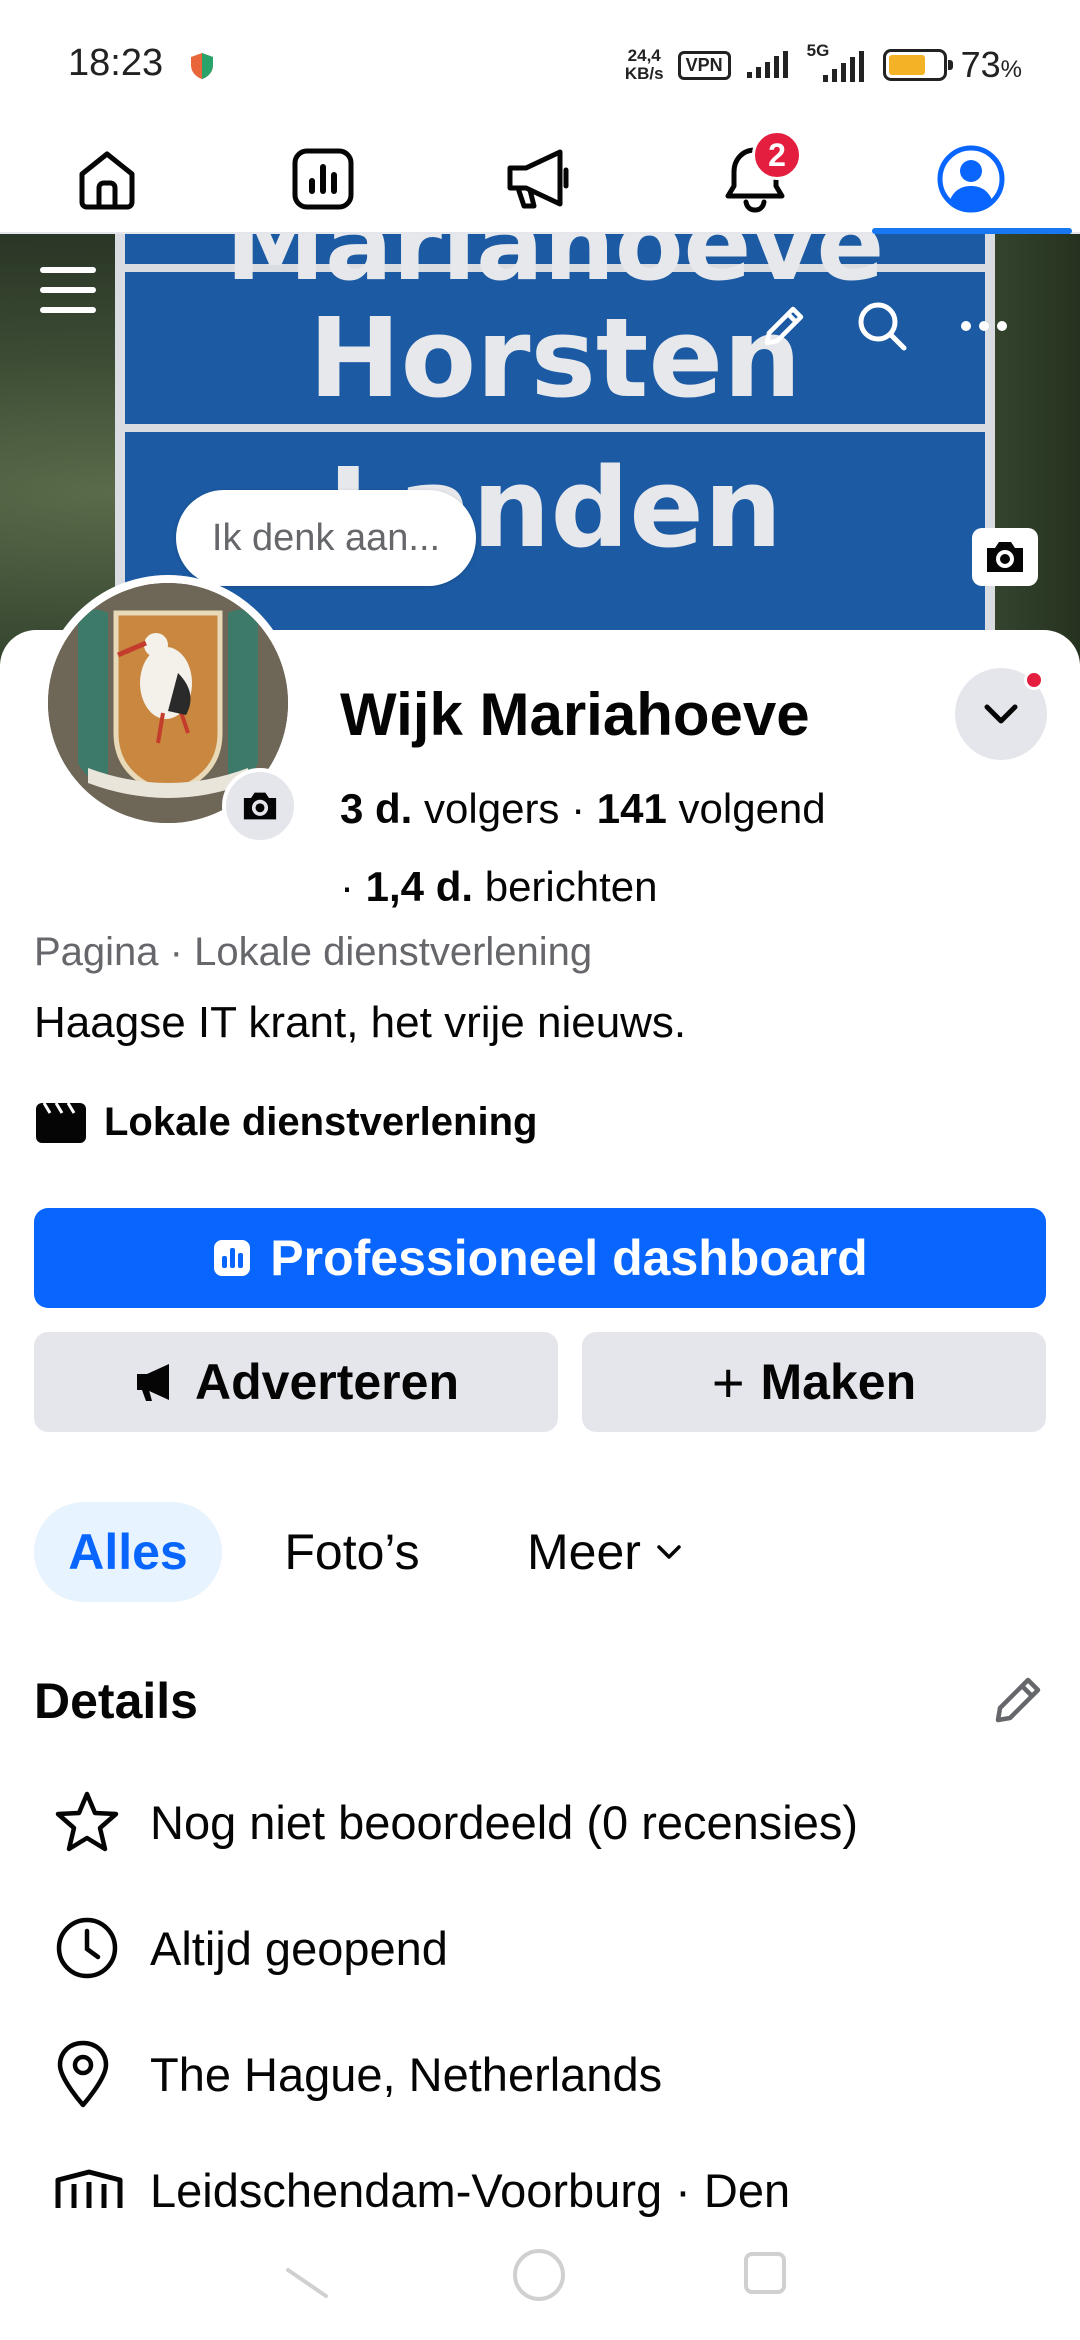 This screenshot has width=1080, height=2340. I want to click on back-button, so click(305, 2280).